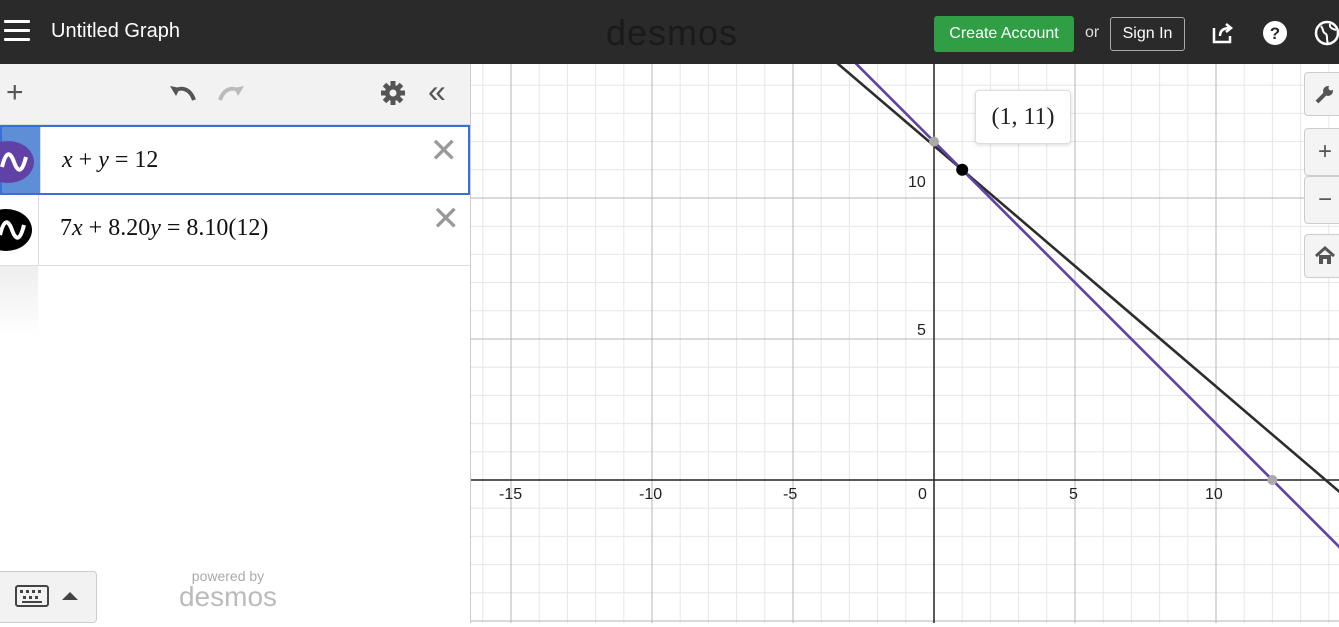 This screenshot has width=1339, height=627. What do you see at coordinates (1321, 256) in the screenshot?
I see `home-icon` at bounding box center [1321, 256].